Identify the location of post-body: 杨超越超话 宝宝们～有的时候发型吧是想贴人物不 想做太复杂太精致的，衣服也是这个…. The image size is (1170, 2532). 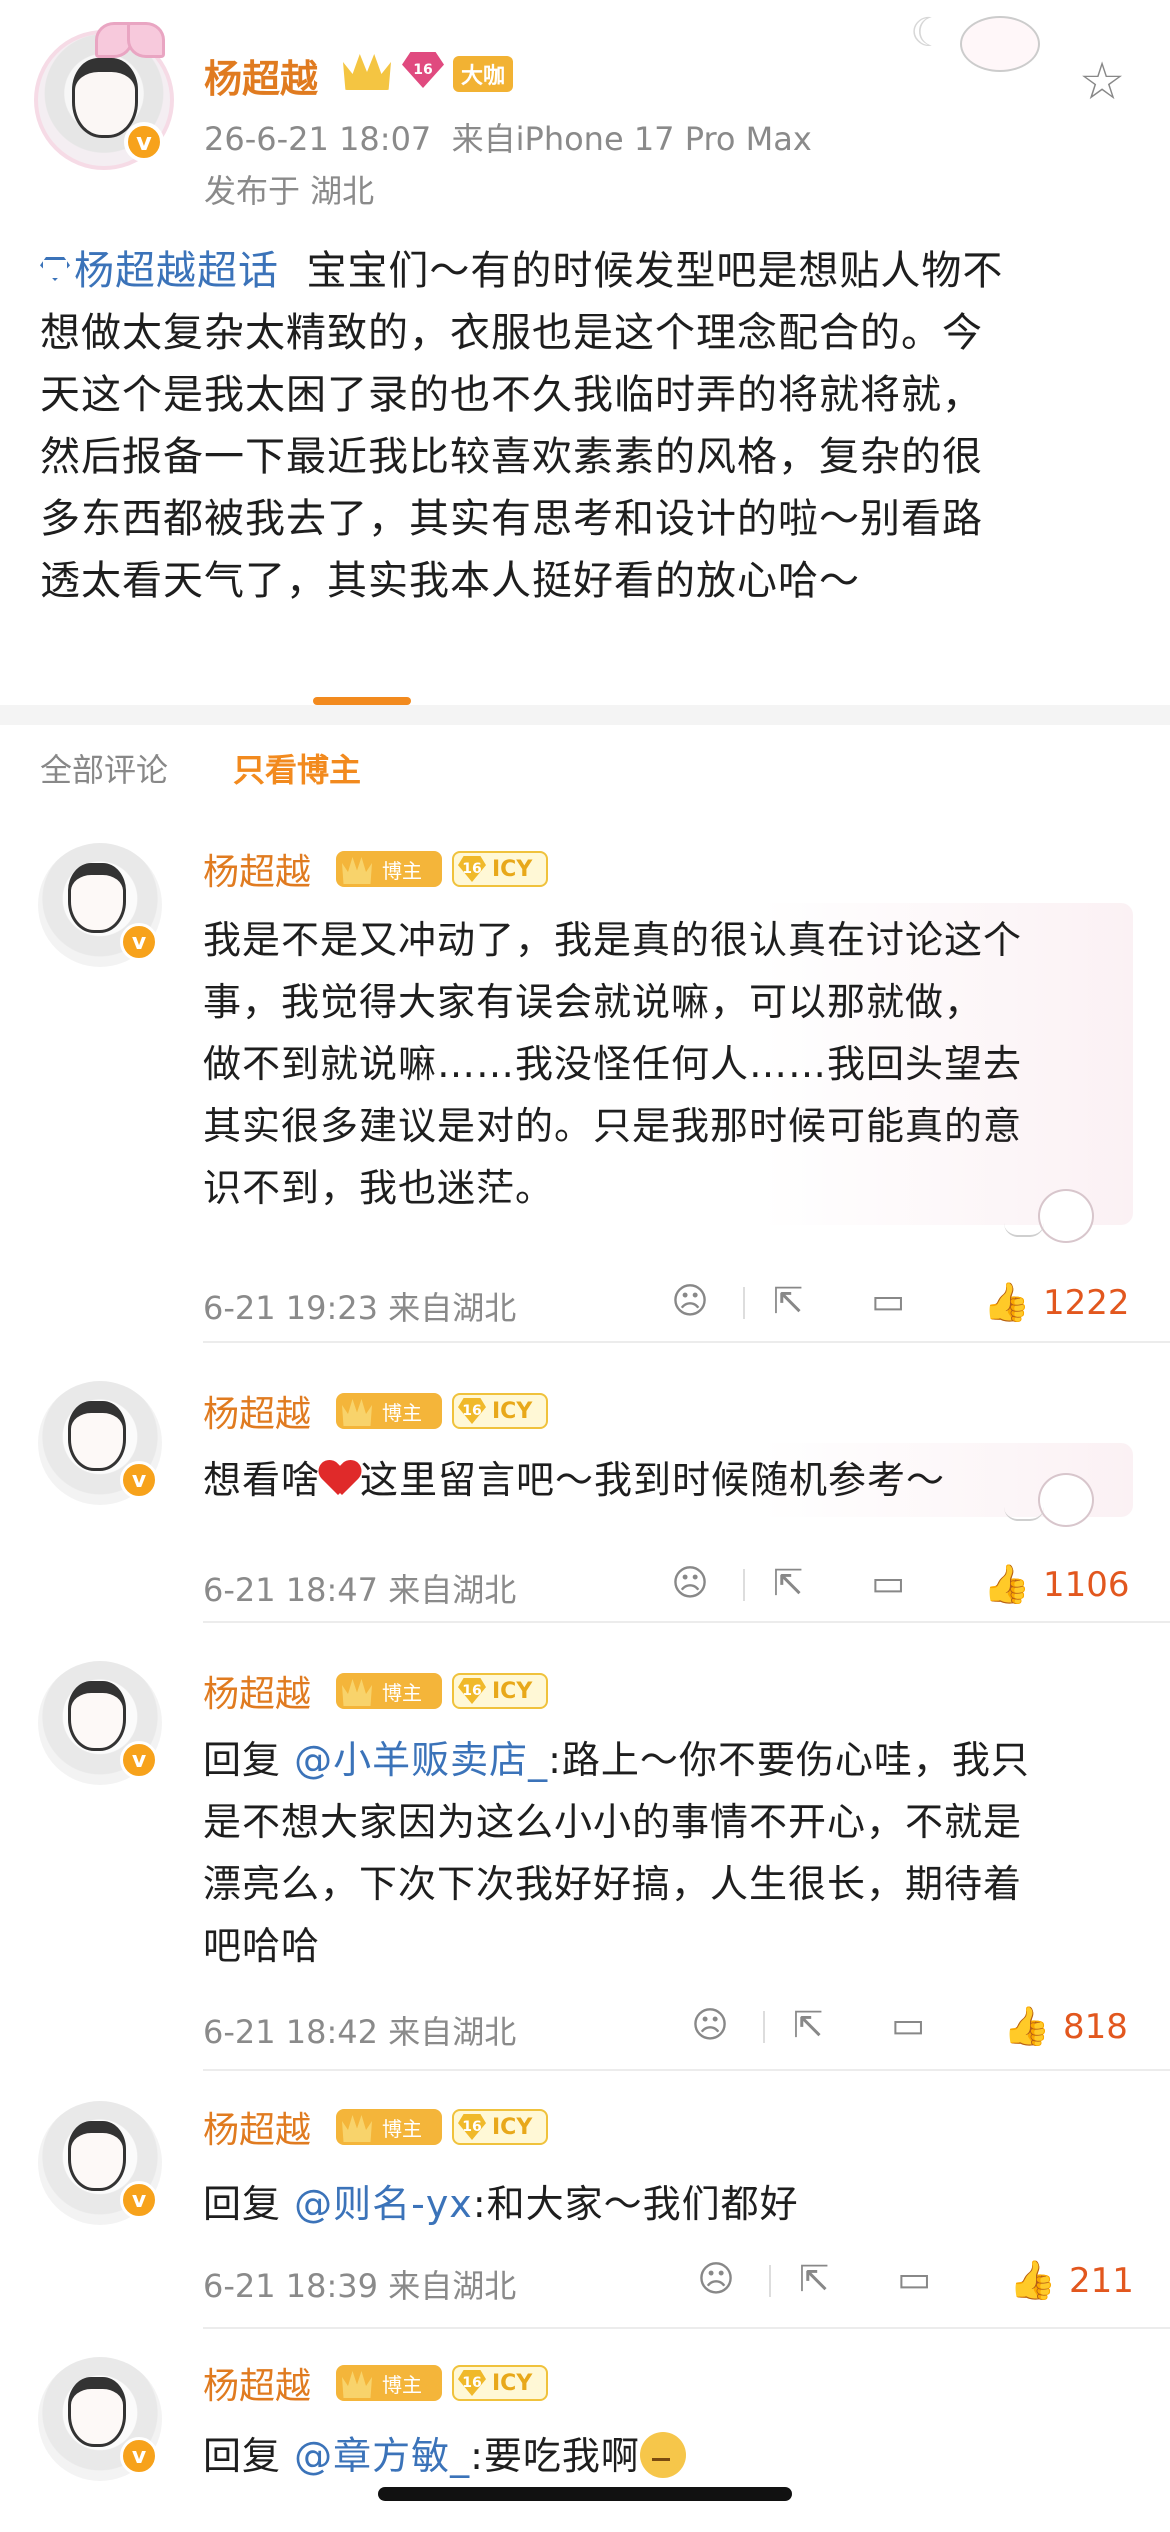
(590, 426).